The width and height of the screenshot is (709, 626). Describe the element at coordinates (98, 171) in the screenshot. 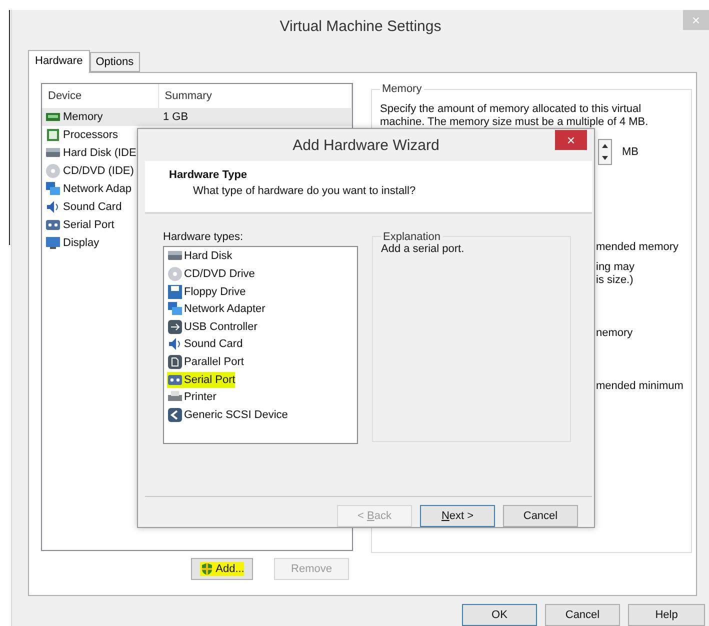

I see `device-name: CD/DVD (IDE)` at that location.